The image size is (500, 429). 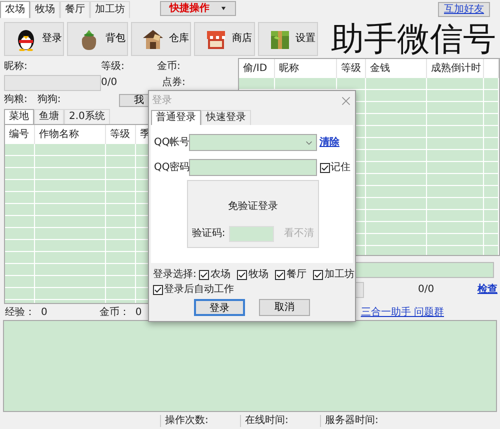 What do you see at coordinates (488, 290) in the screenshot?
I see `check-link: 检查` at bounding box center [488, 290].